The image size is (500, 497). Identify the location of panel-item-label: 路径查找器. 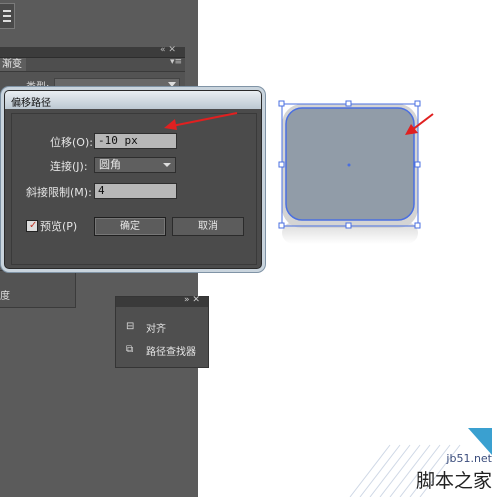
(171, 352).